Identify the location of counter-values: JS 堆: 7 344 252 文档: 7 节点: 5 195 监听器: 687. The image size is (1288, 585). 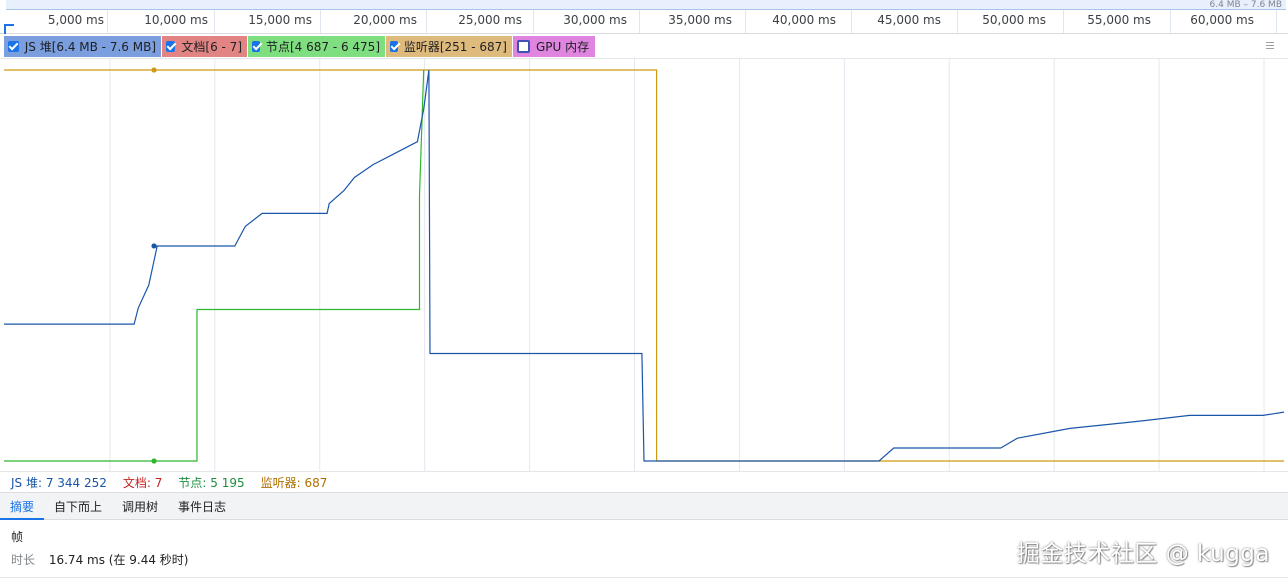
(644, 481).